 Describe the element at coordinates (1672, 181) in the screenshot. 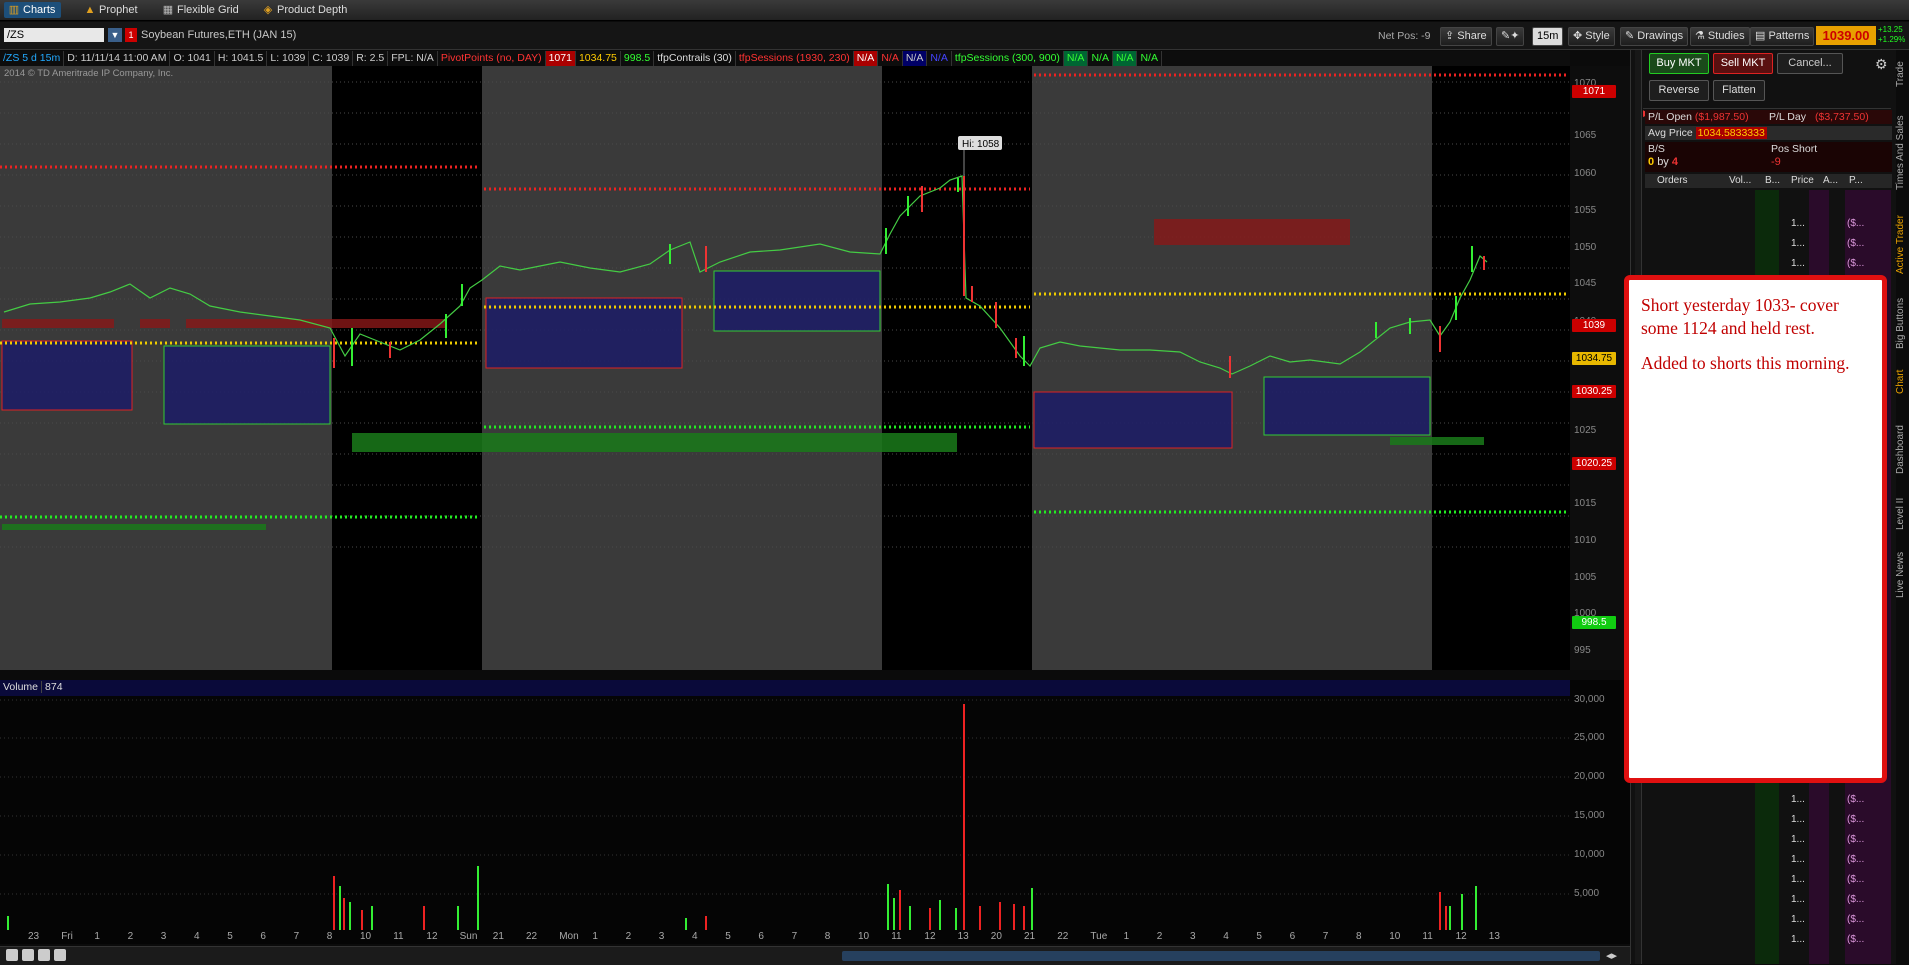

I see `col-orders: Orders` at that location.